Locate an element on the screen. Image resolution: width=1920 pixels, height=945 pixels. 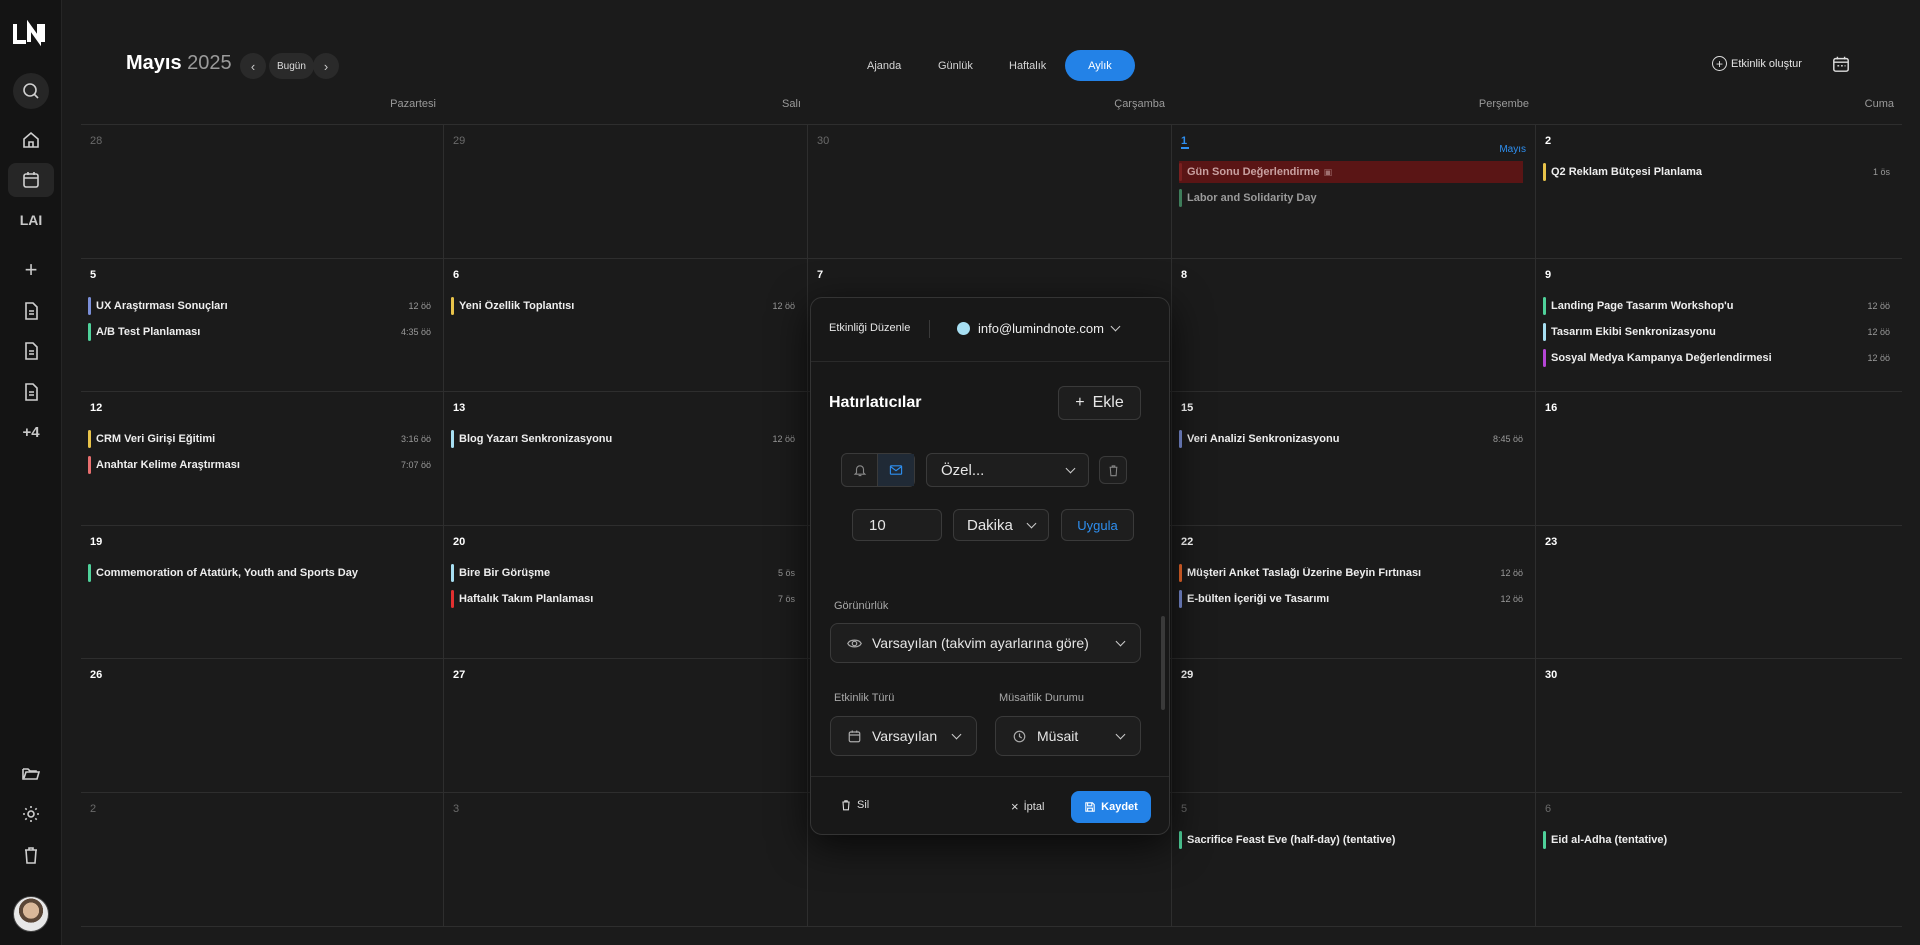
folder-icon is located at coordinates (31, 773).